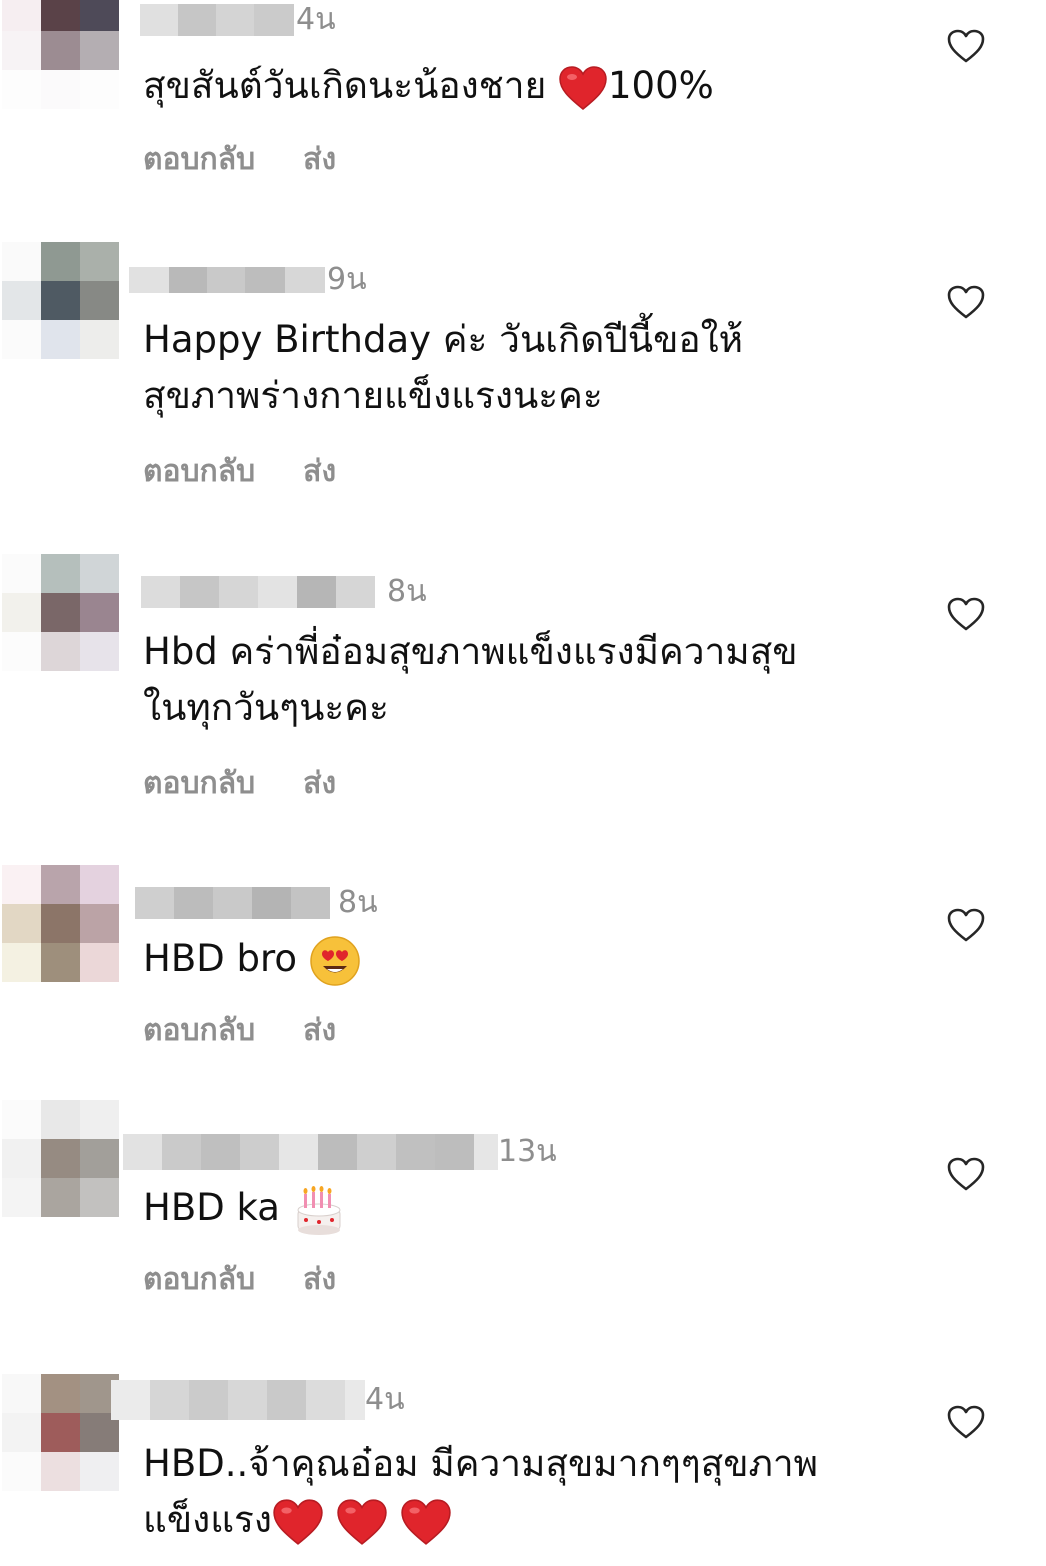 Image resolution: width=1046 pixels, height=1566 pixels. I want to click on comment-time: 13น, so click(527, 1151).